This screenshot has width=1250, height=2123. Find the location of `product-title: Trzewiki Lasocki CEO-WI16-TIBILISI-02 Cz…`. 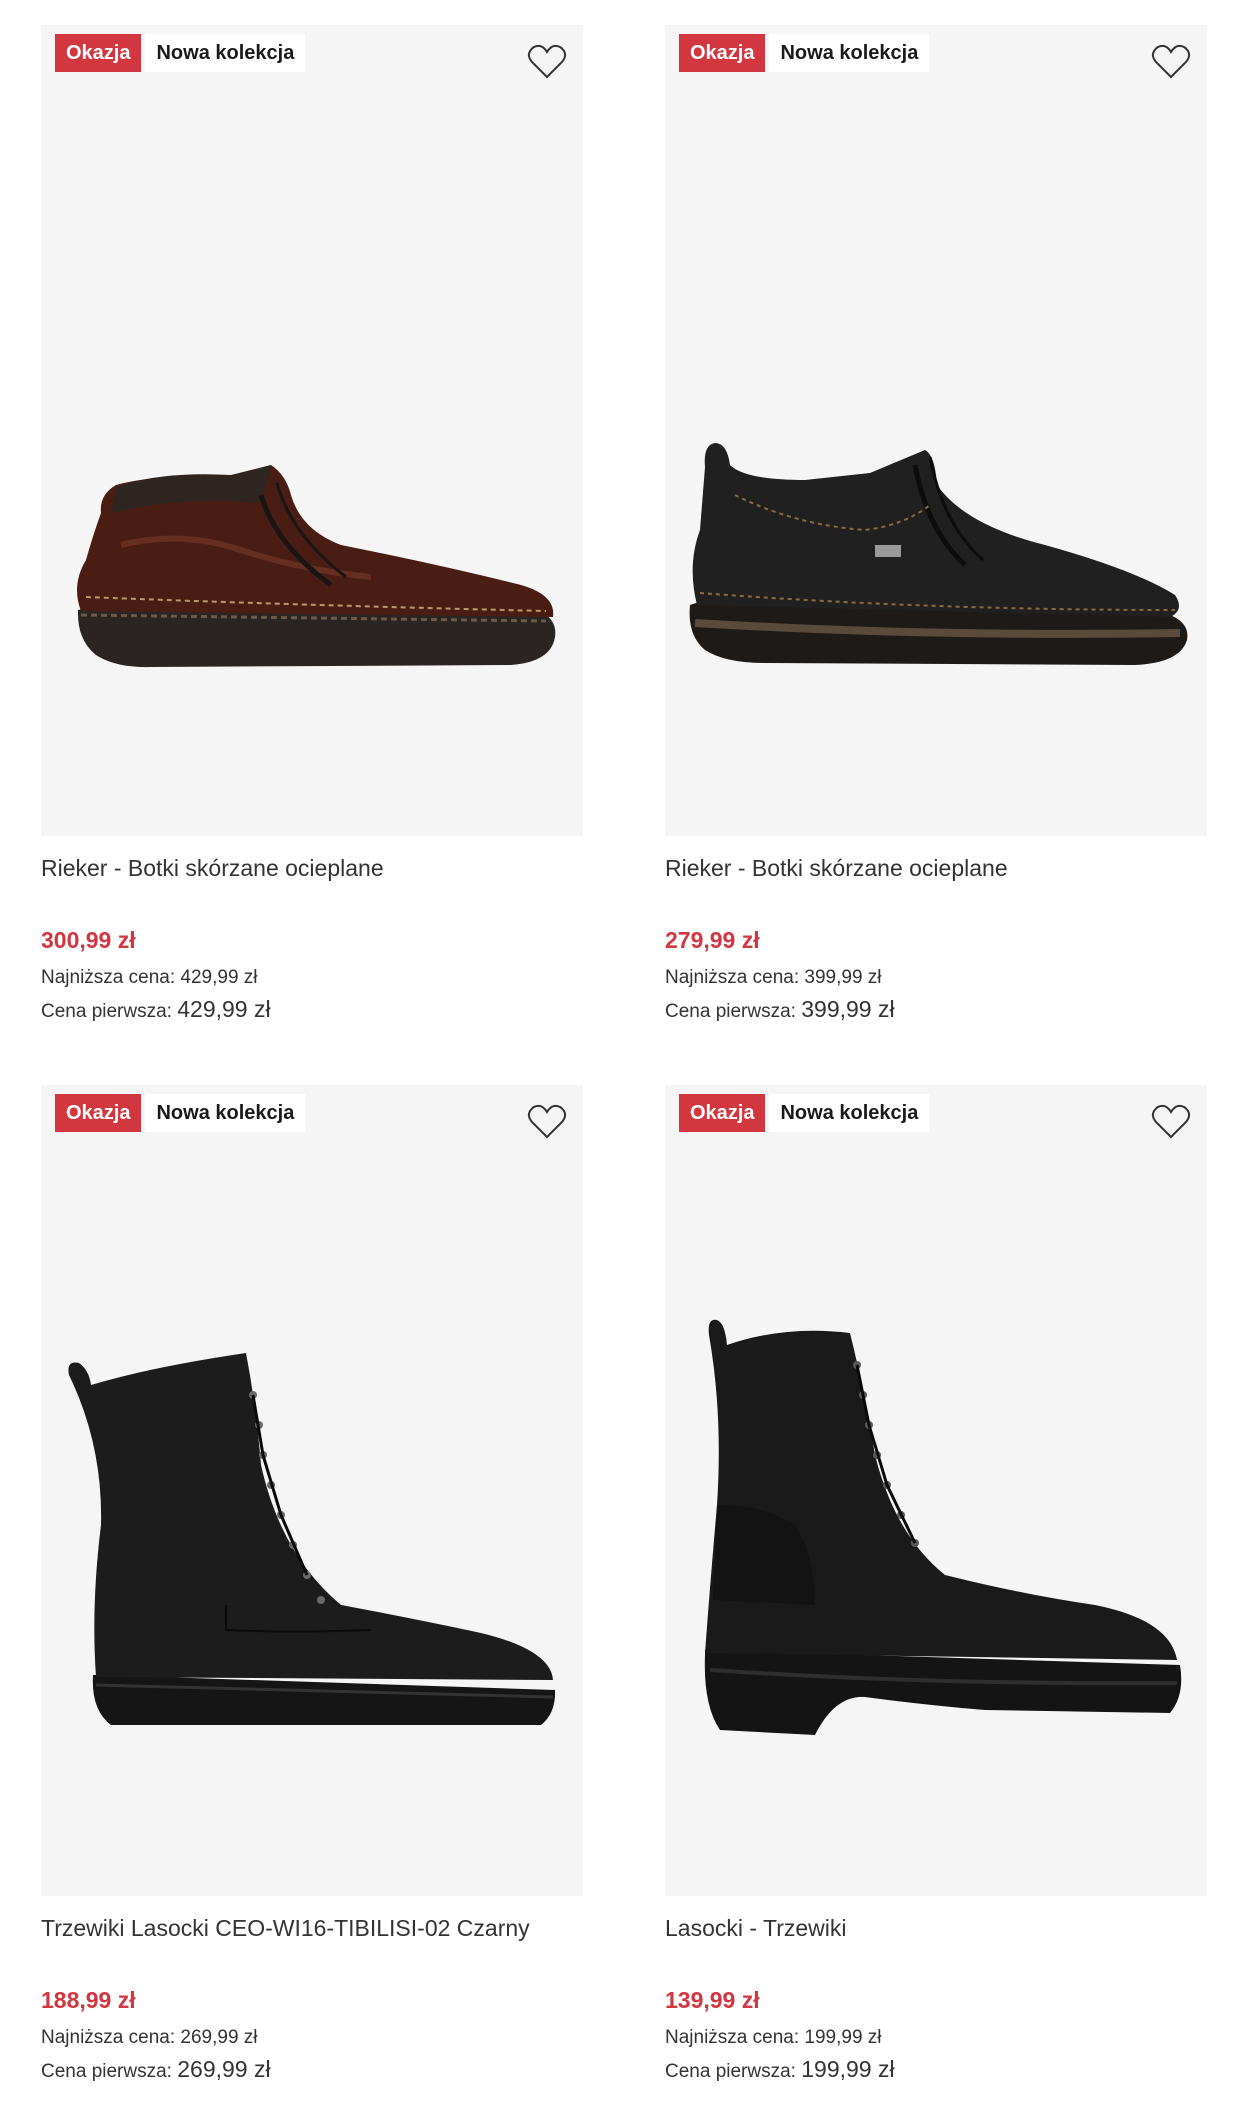

product-title: Trzewiki Lasocki CEO-WI16-TIBILISI-02 Cz… is located at coordinates (285, 1928).